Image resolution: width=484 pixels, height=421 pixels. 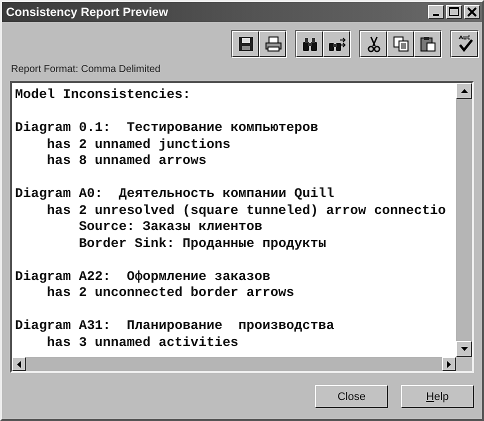 What do you see at coordinates (103, 95) in the screenshot?
I see `report-heading: Model Inconsistencies:` at bounding box center [103, 95].